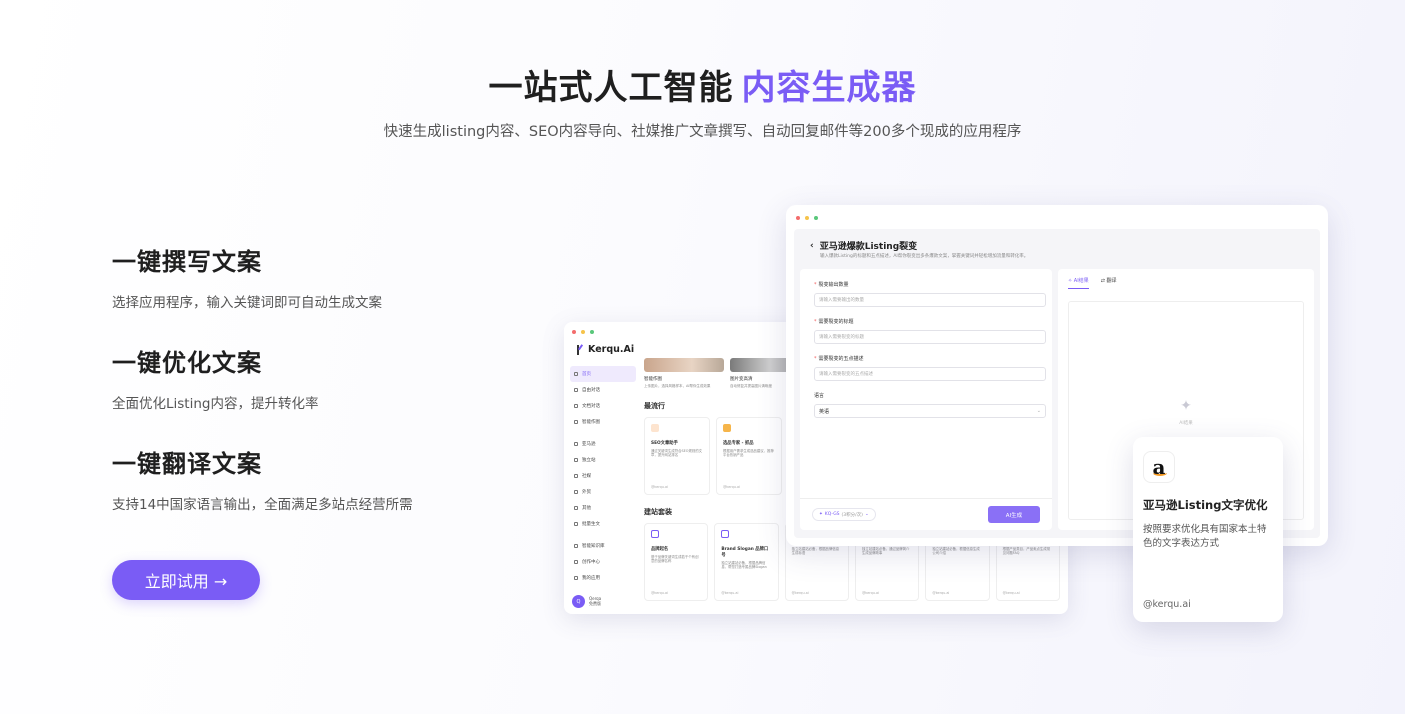 The height and width of the screenshot is (714, 1405). What do you see at coordinates (844, 514) in the screenshot?
I see `model-selector: ✦ KQ-GS (3积分/次) ⌄` at bounding box center [844, 514].